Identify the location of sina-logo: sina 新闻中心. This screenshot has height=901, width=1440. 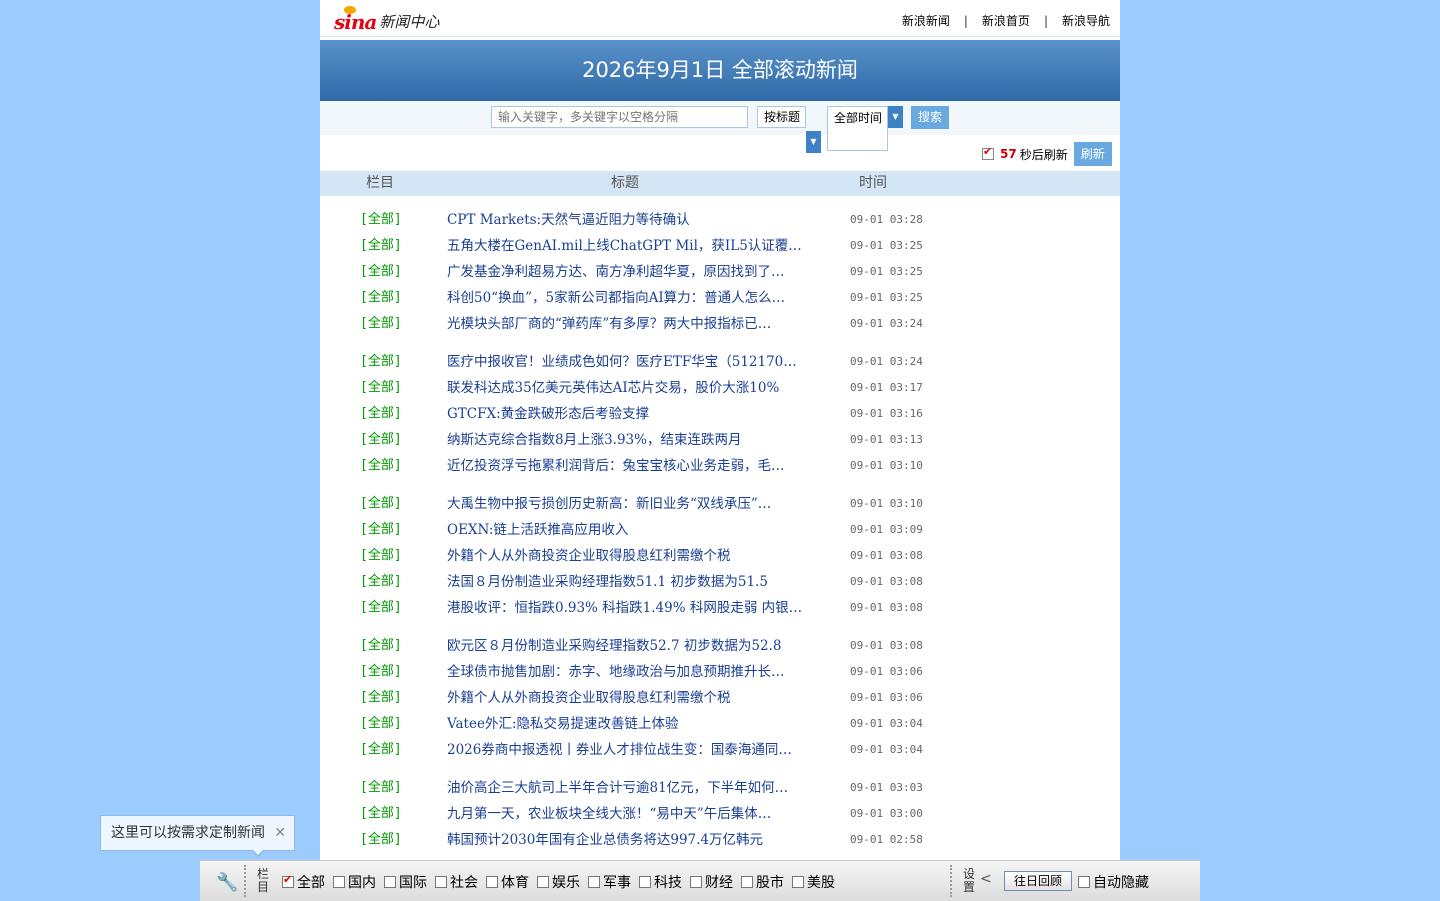
(386, 20).